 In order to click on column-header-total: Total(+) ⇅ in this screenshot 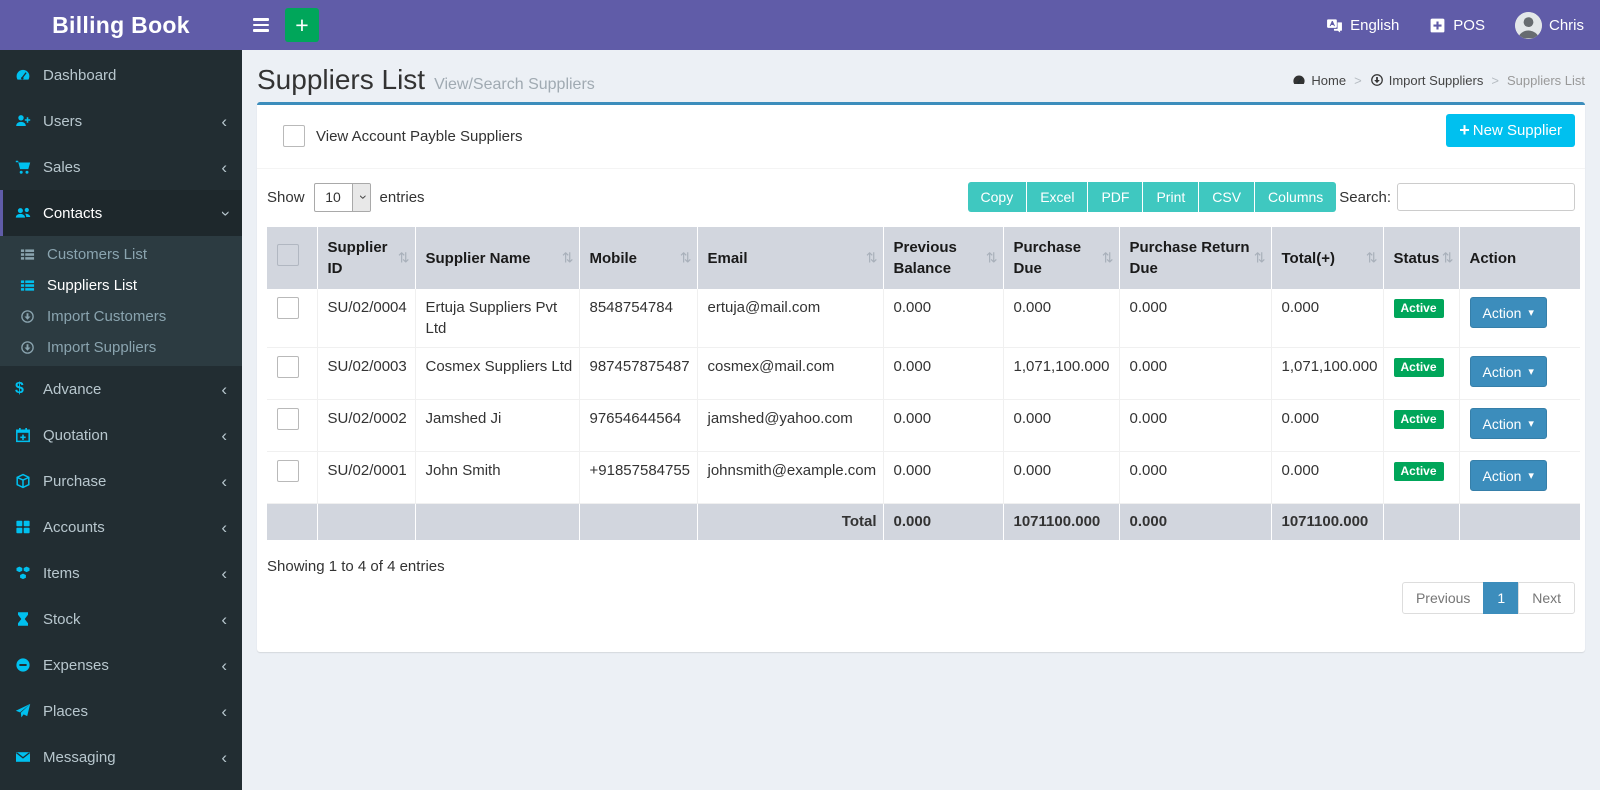, I will do `click(1327, 258)`.